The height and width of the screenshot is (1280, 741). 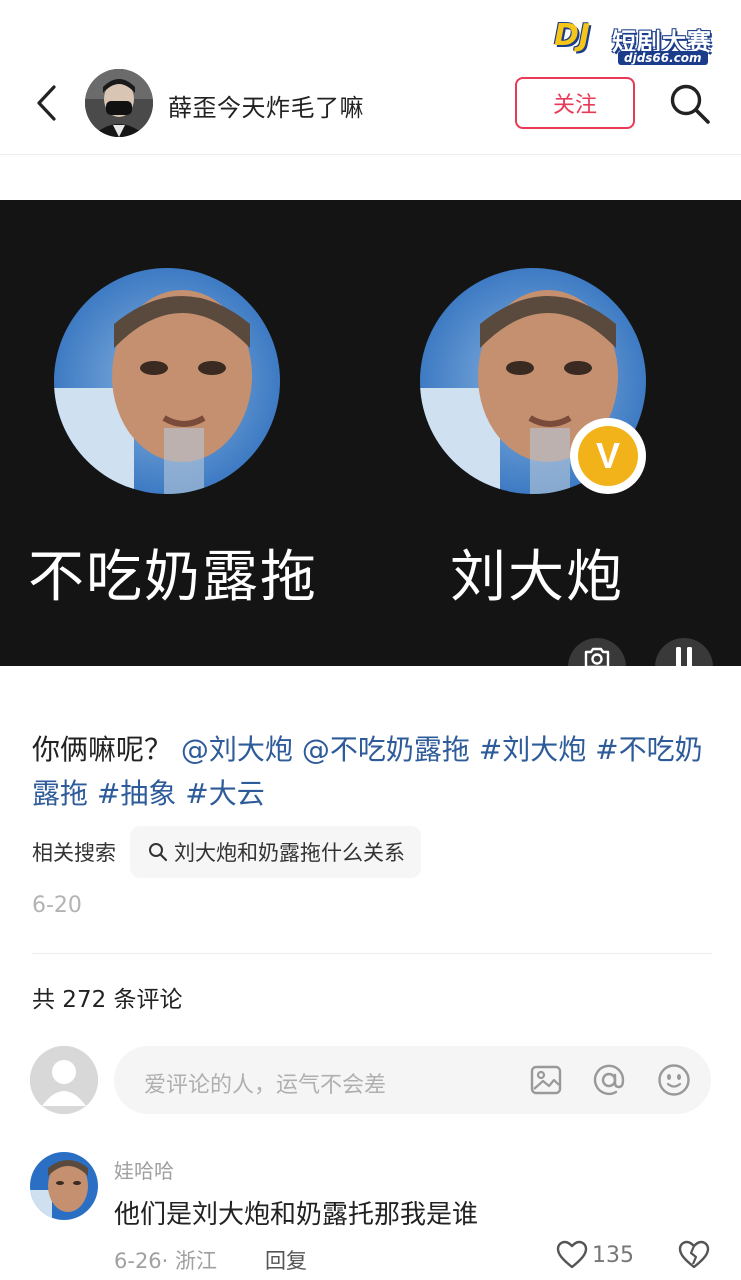 What do you see at coordinates (386, 749) in the screenshot?
I see `mention-link: @不吃奶露拖` at bounding box center [386, 749].